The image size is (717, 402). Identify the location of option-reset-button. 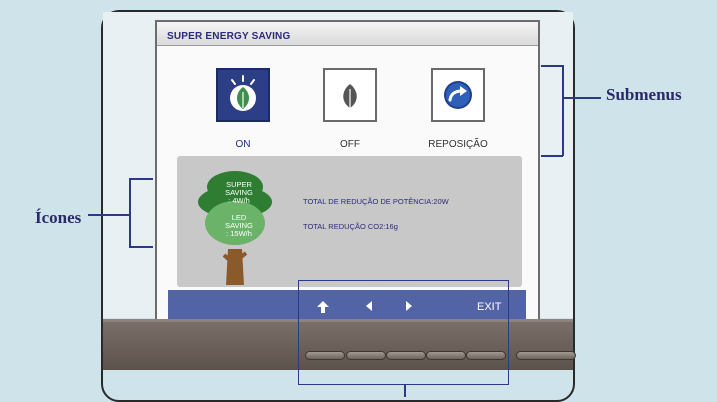
(458, 95).